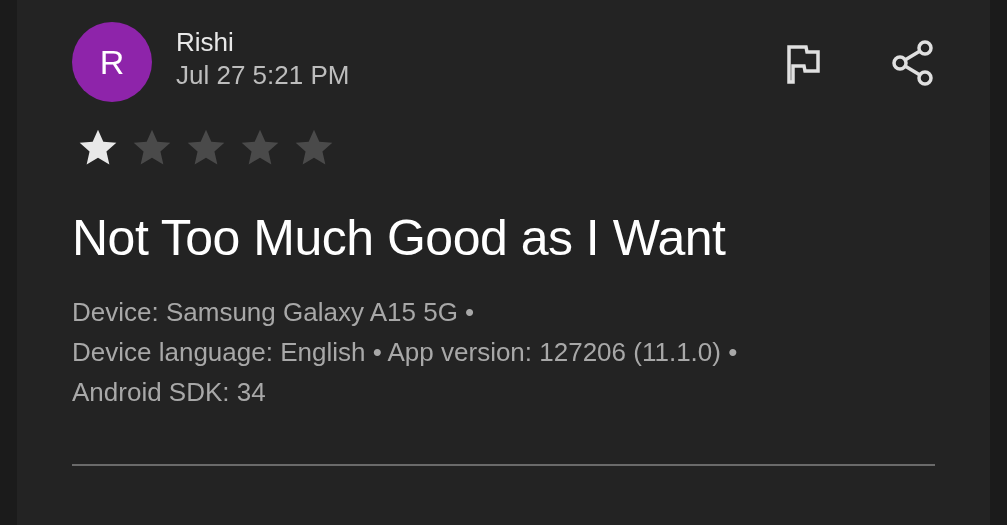  Describe the element at coordinates (169, 392) in the screenshot. I see `device-info: Android SDK: 34` at that location.